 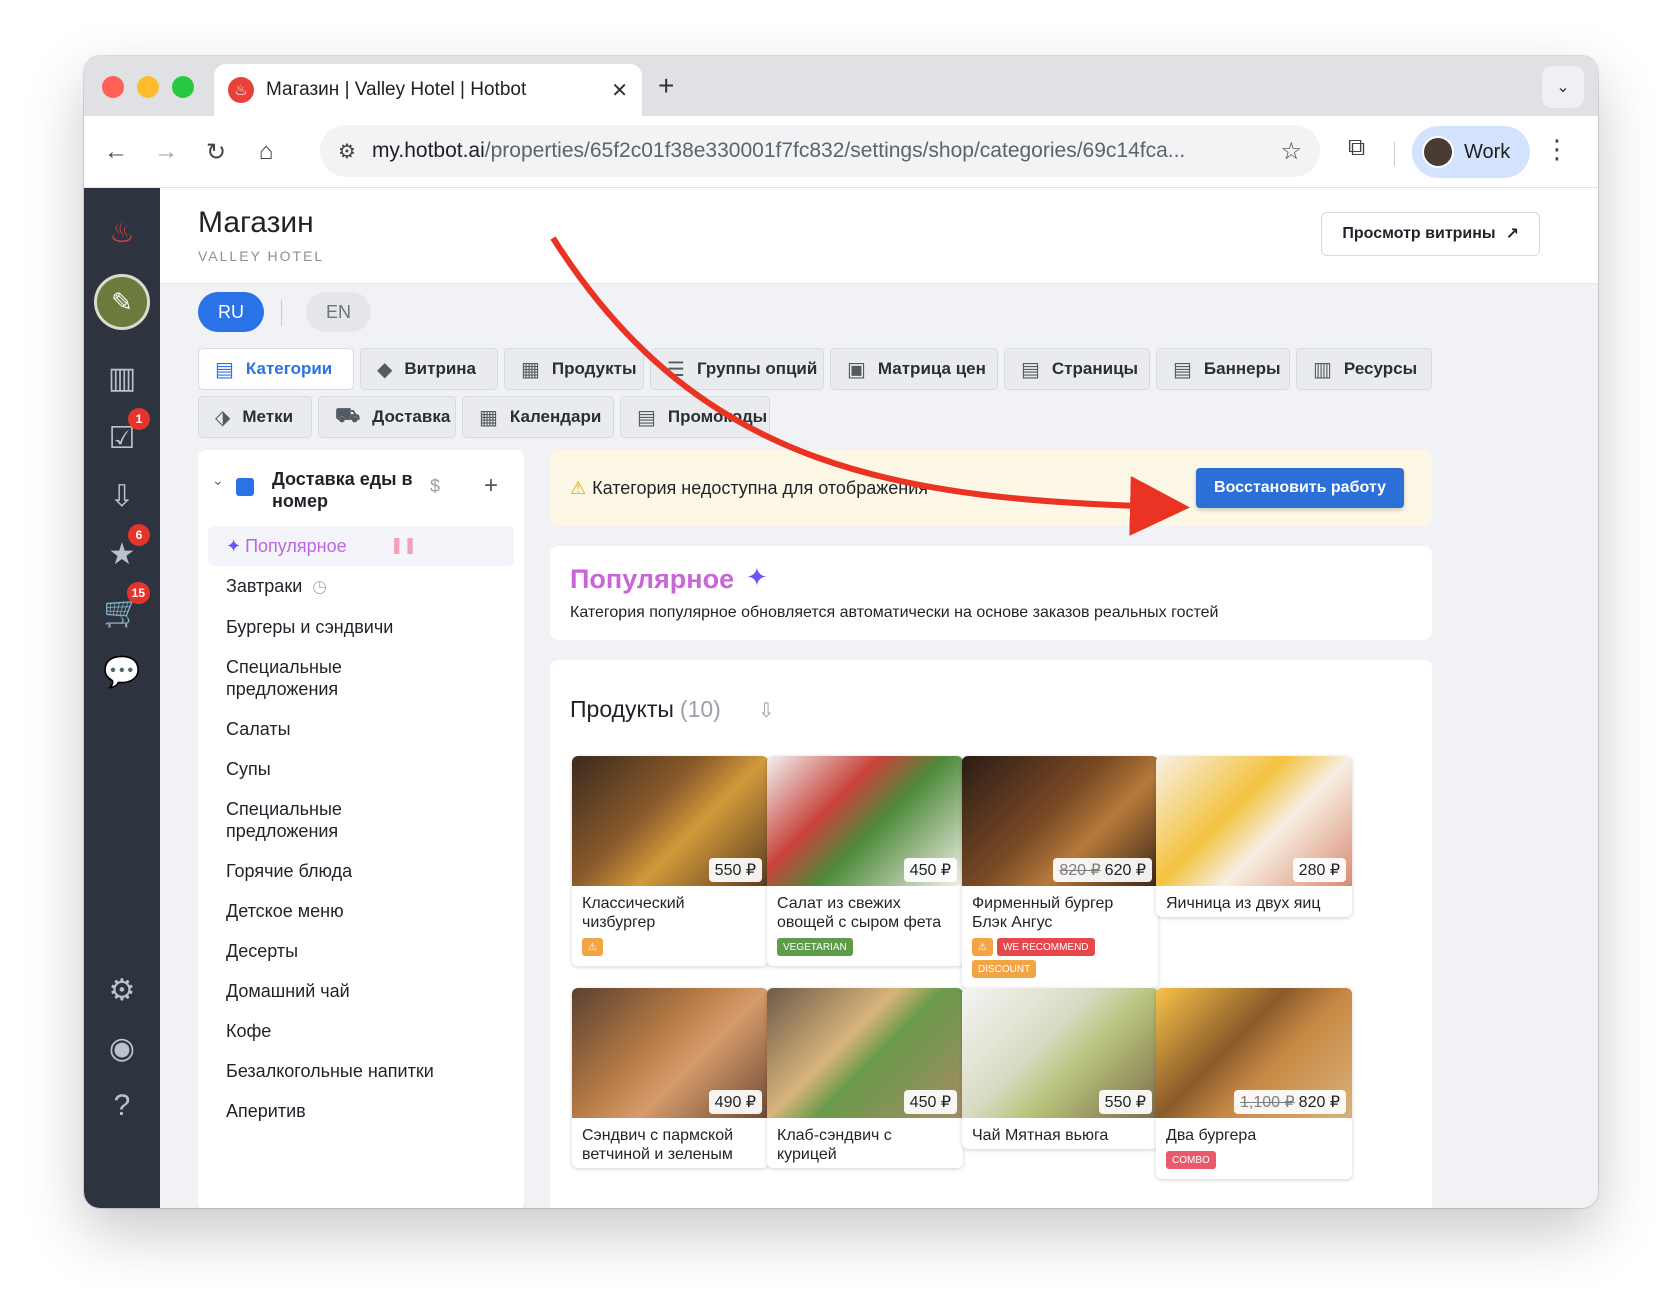 I want to click on category-group-title: Доставка еды в номер, so click(x=342, y=490).